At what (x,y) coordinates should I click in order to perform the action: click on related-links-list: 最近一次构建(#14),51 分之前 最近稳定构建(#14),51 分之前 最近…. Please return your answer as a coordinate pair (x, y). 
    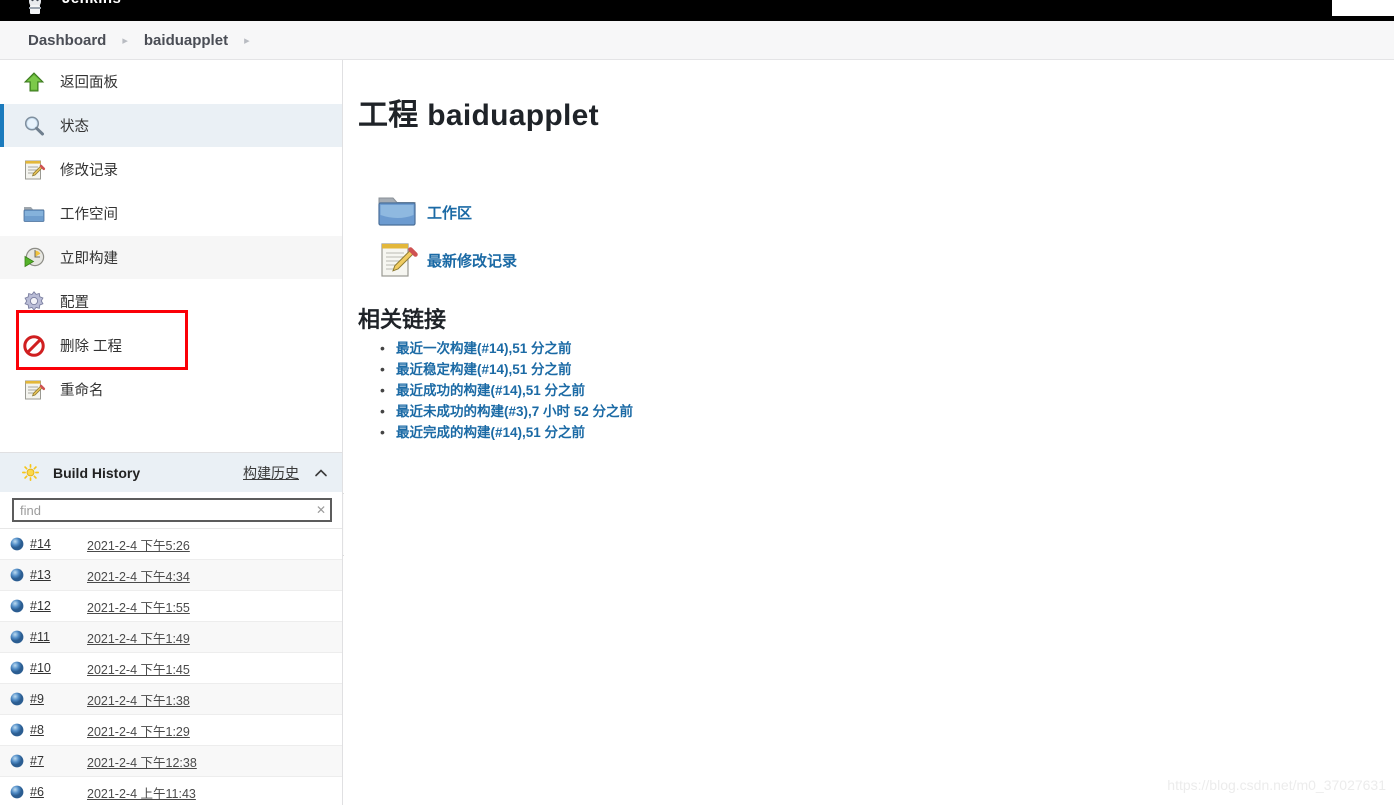
    Looking at the image, I should click on (869, 390).